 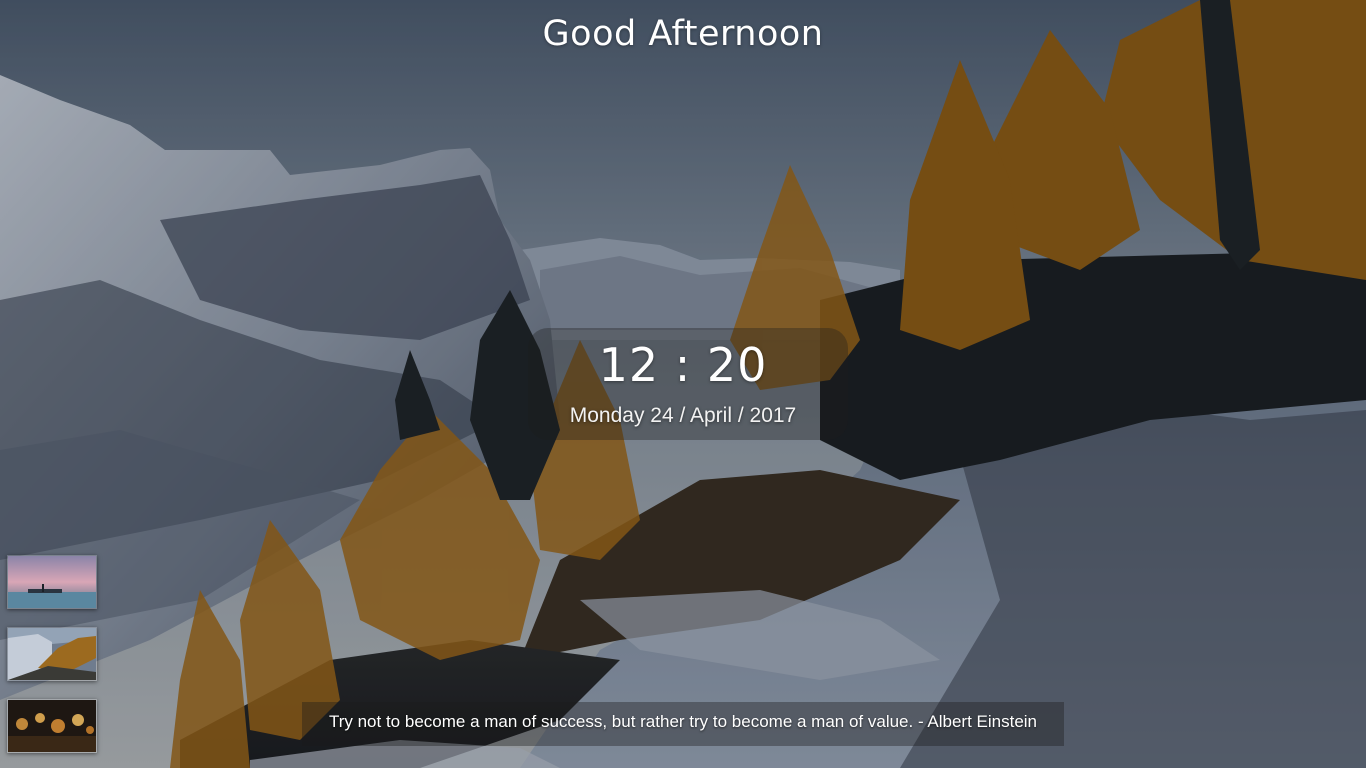 I want to click on wallpaper-thumbnail-list, so click(x=52, y=661).